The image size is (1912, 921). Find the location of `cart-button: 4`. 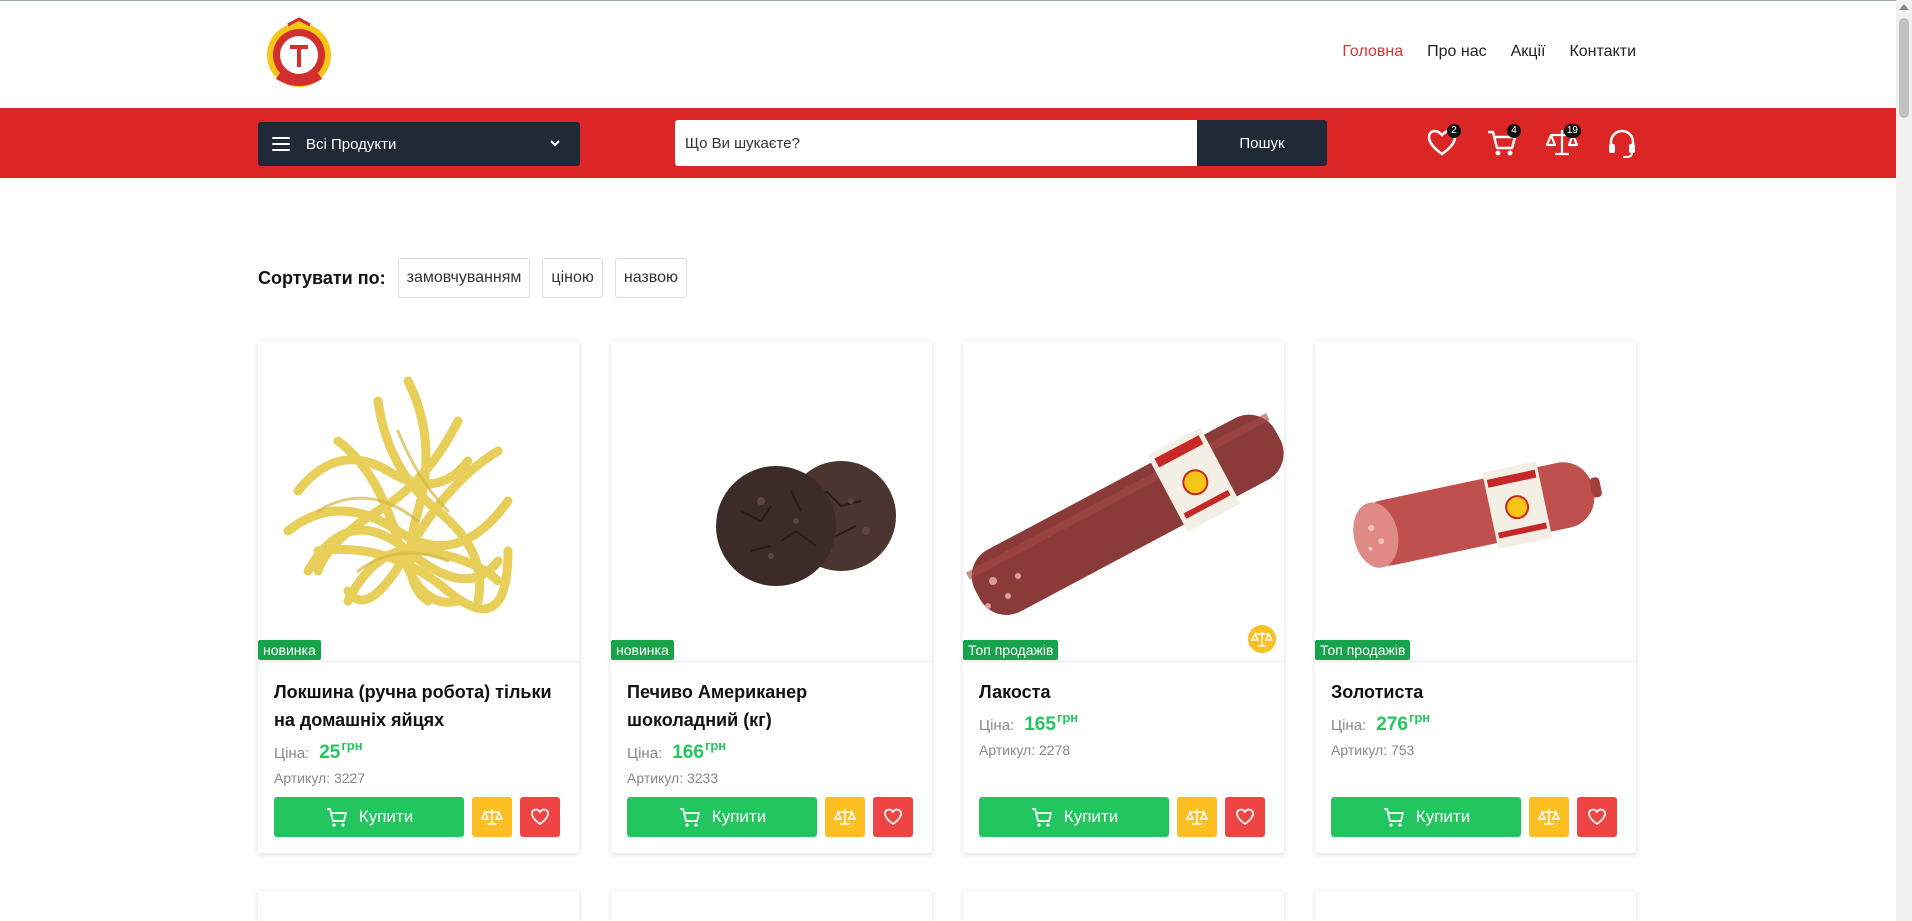

cart-button: 4 is located at coordinates (1503, 143).